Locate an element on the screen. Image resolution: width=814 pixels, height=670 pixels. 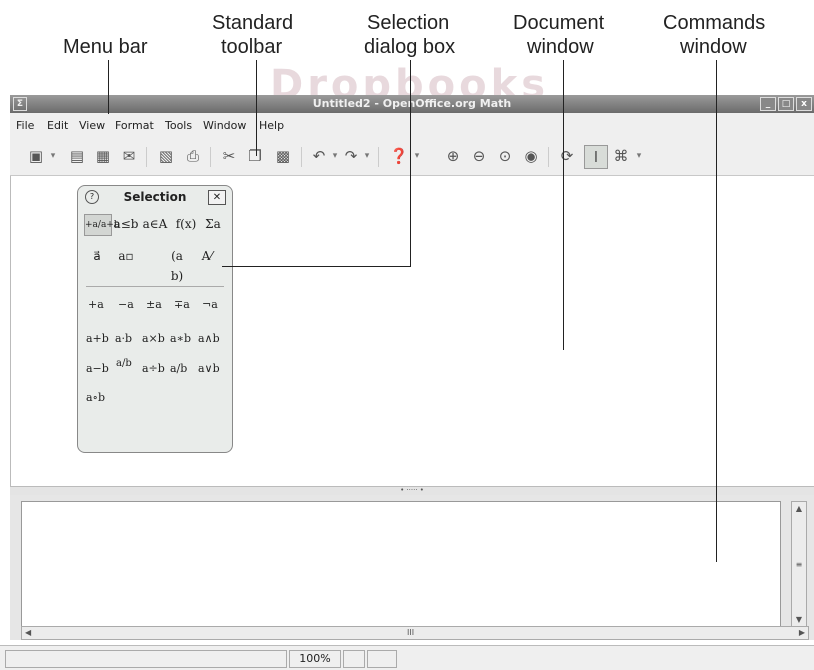
category-others: a▫ is located at coordinates (126, 256).